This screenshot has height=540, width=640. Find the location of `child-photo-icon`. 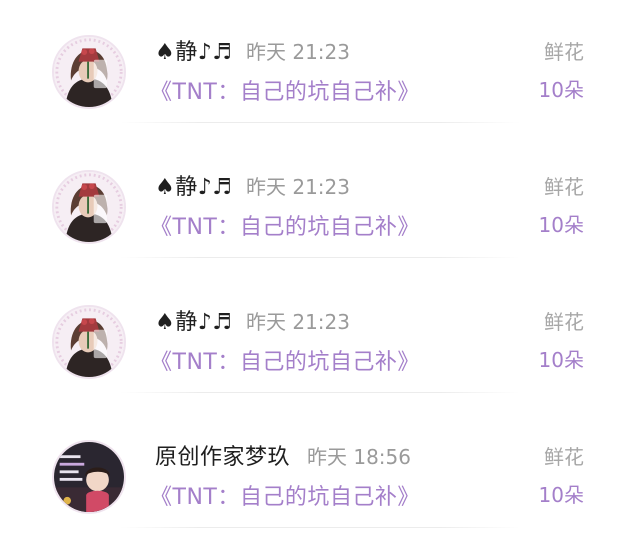

child-photo-icon is located at coordinates (89, 477).